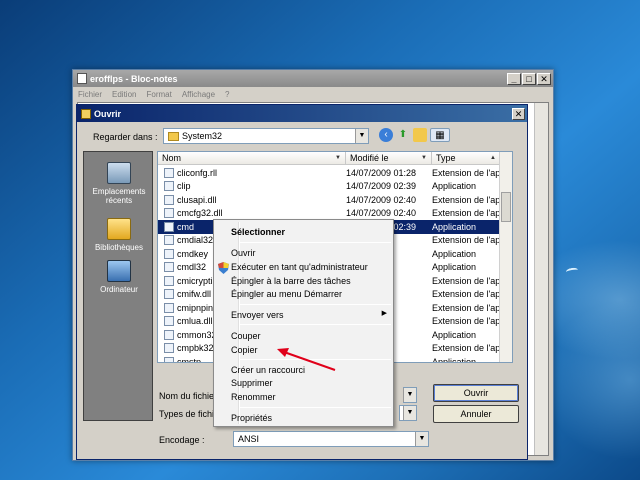  I want to click on menu-item-send-to: Envoyer vers, so click(257, 315).